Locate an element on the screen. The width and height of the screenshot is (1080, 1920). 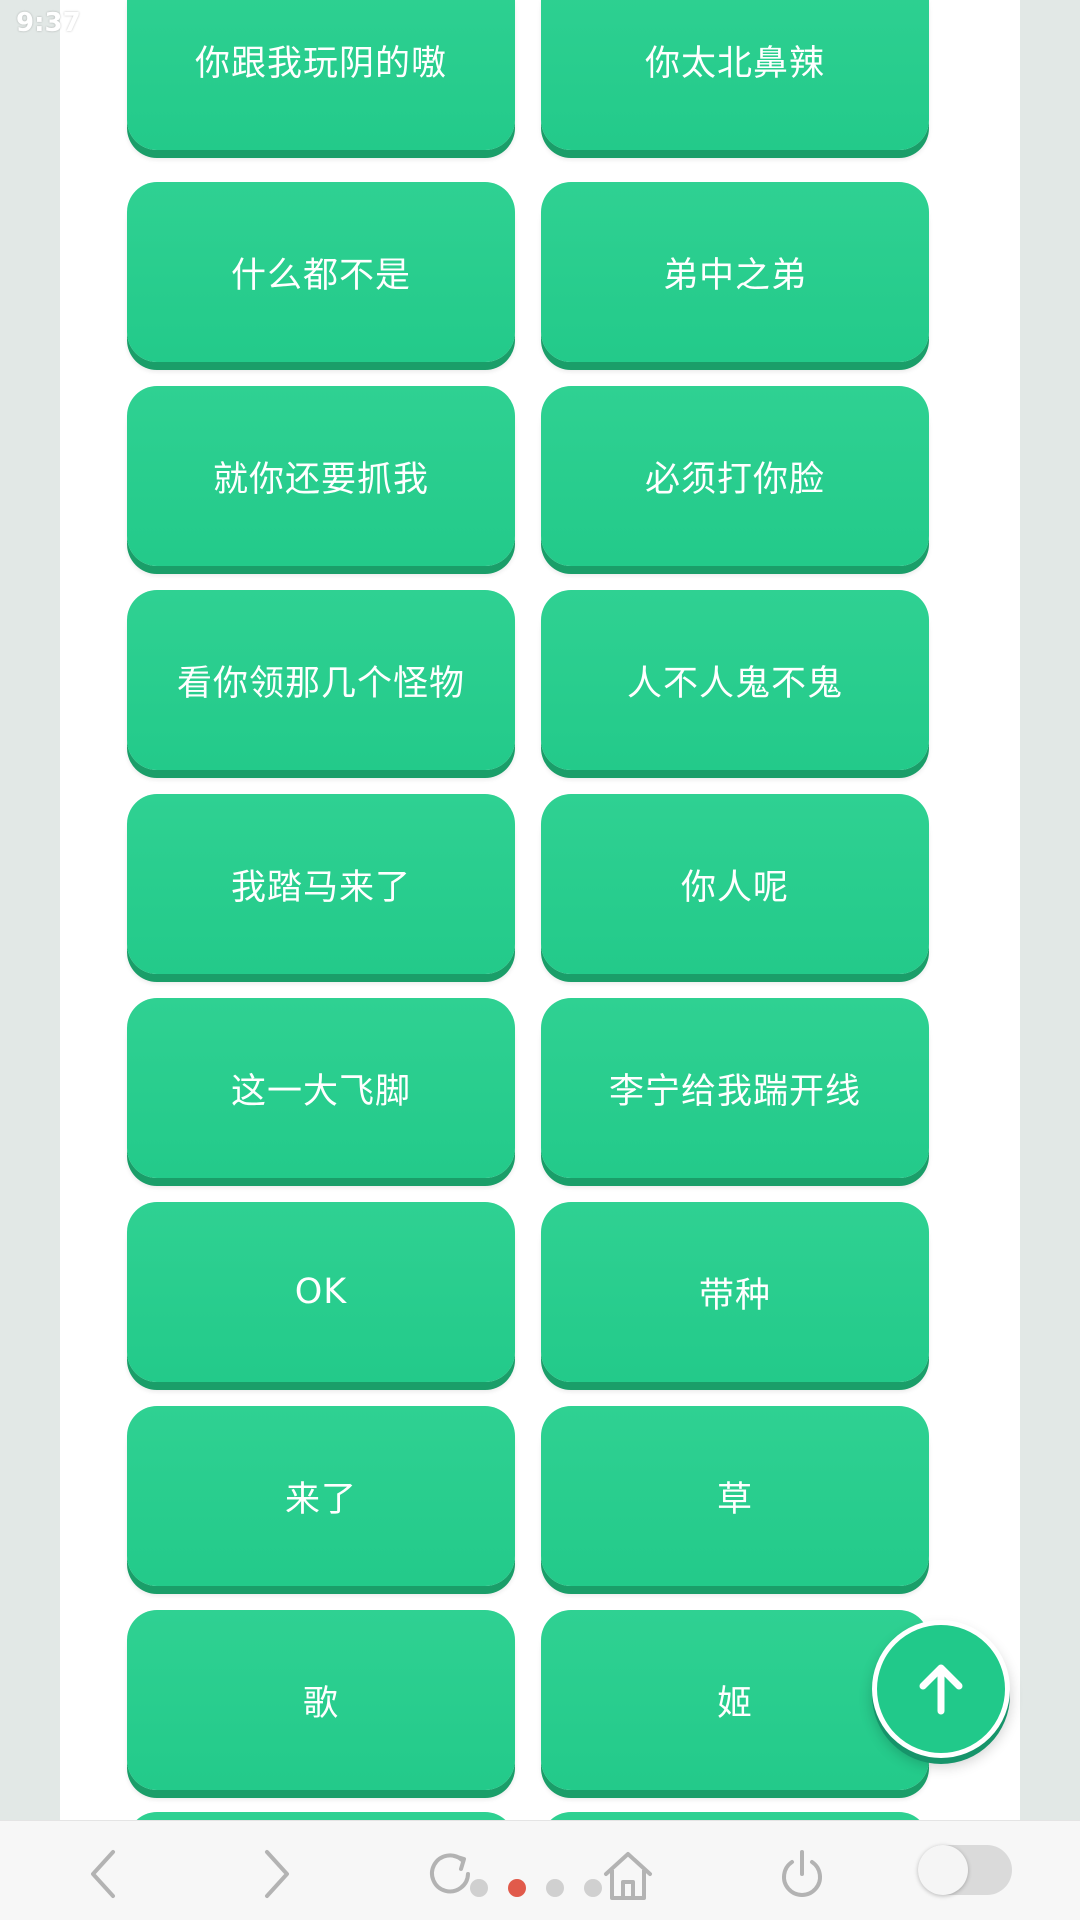
toggle-knob is located at coordinates (943, 1870).